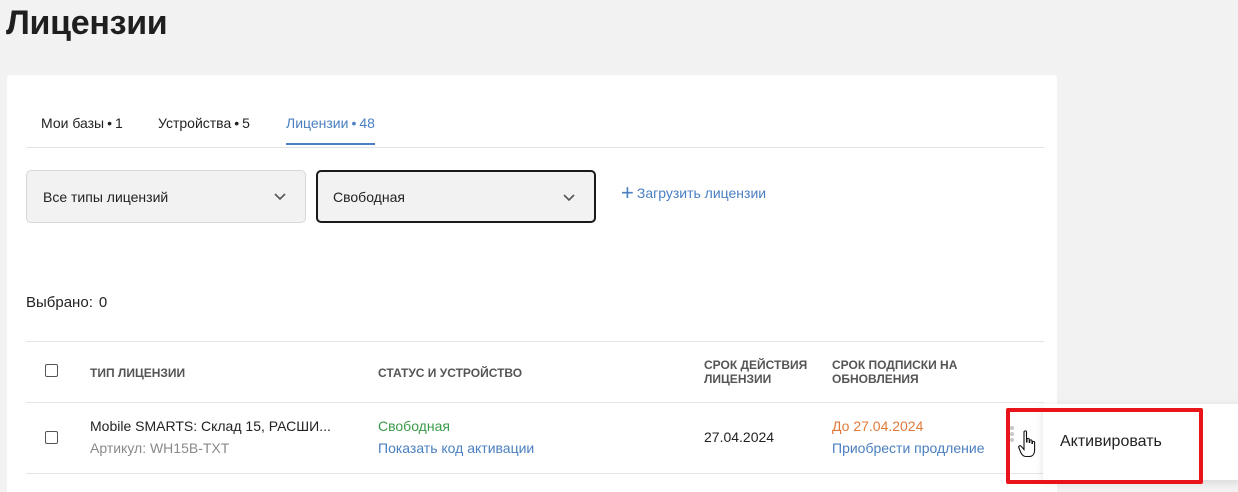 This screenshot has width=1238, height=492. I want to click on selected-label: Выбрано:, so click(59, 302).